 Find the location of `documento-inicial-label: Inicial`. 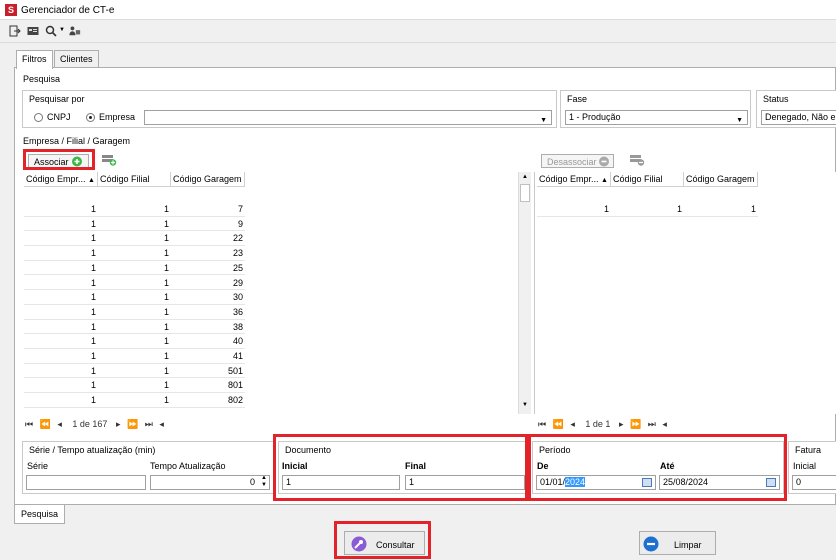

documento-inicial-label: Inicial is located at coordinates (295, 466).